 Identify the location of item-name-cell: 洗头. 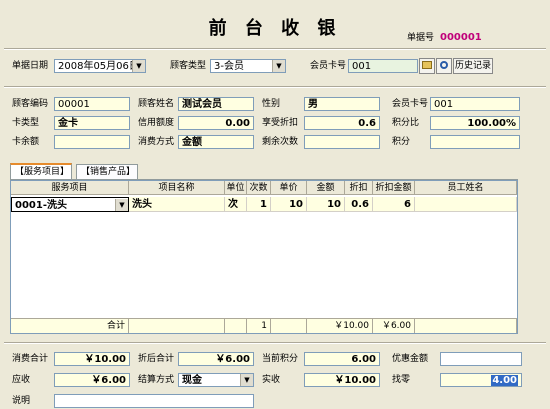
(177, 204).